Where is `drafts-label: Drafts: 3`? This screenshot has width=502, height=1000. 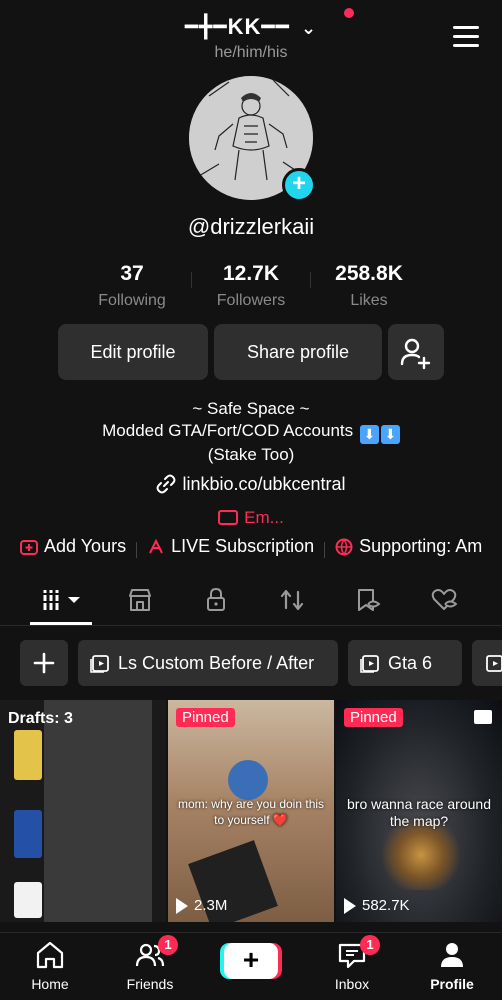
drafts-label: Drafts: 3 is located at coordinates (40, 718).